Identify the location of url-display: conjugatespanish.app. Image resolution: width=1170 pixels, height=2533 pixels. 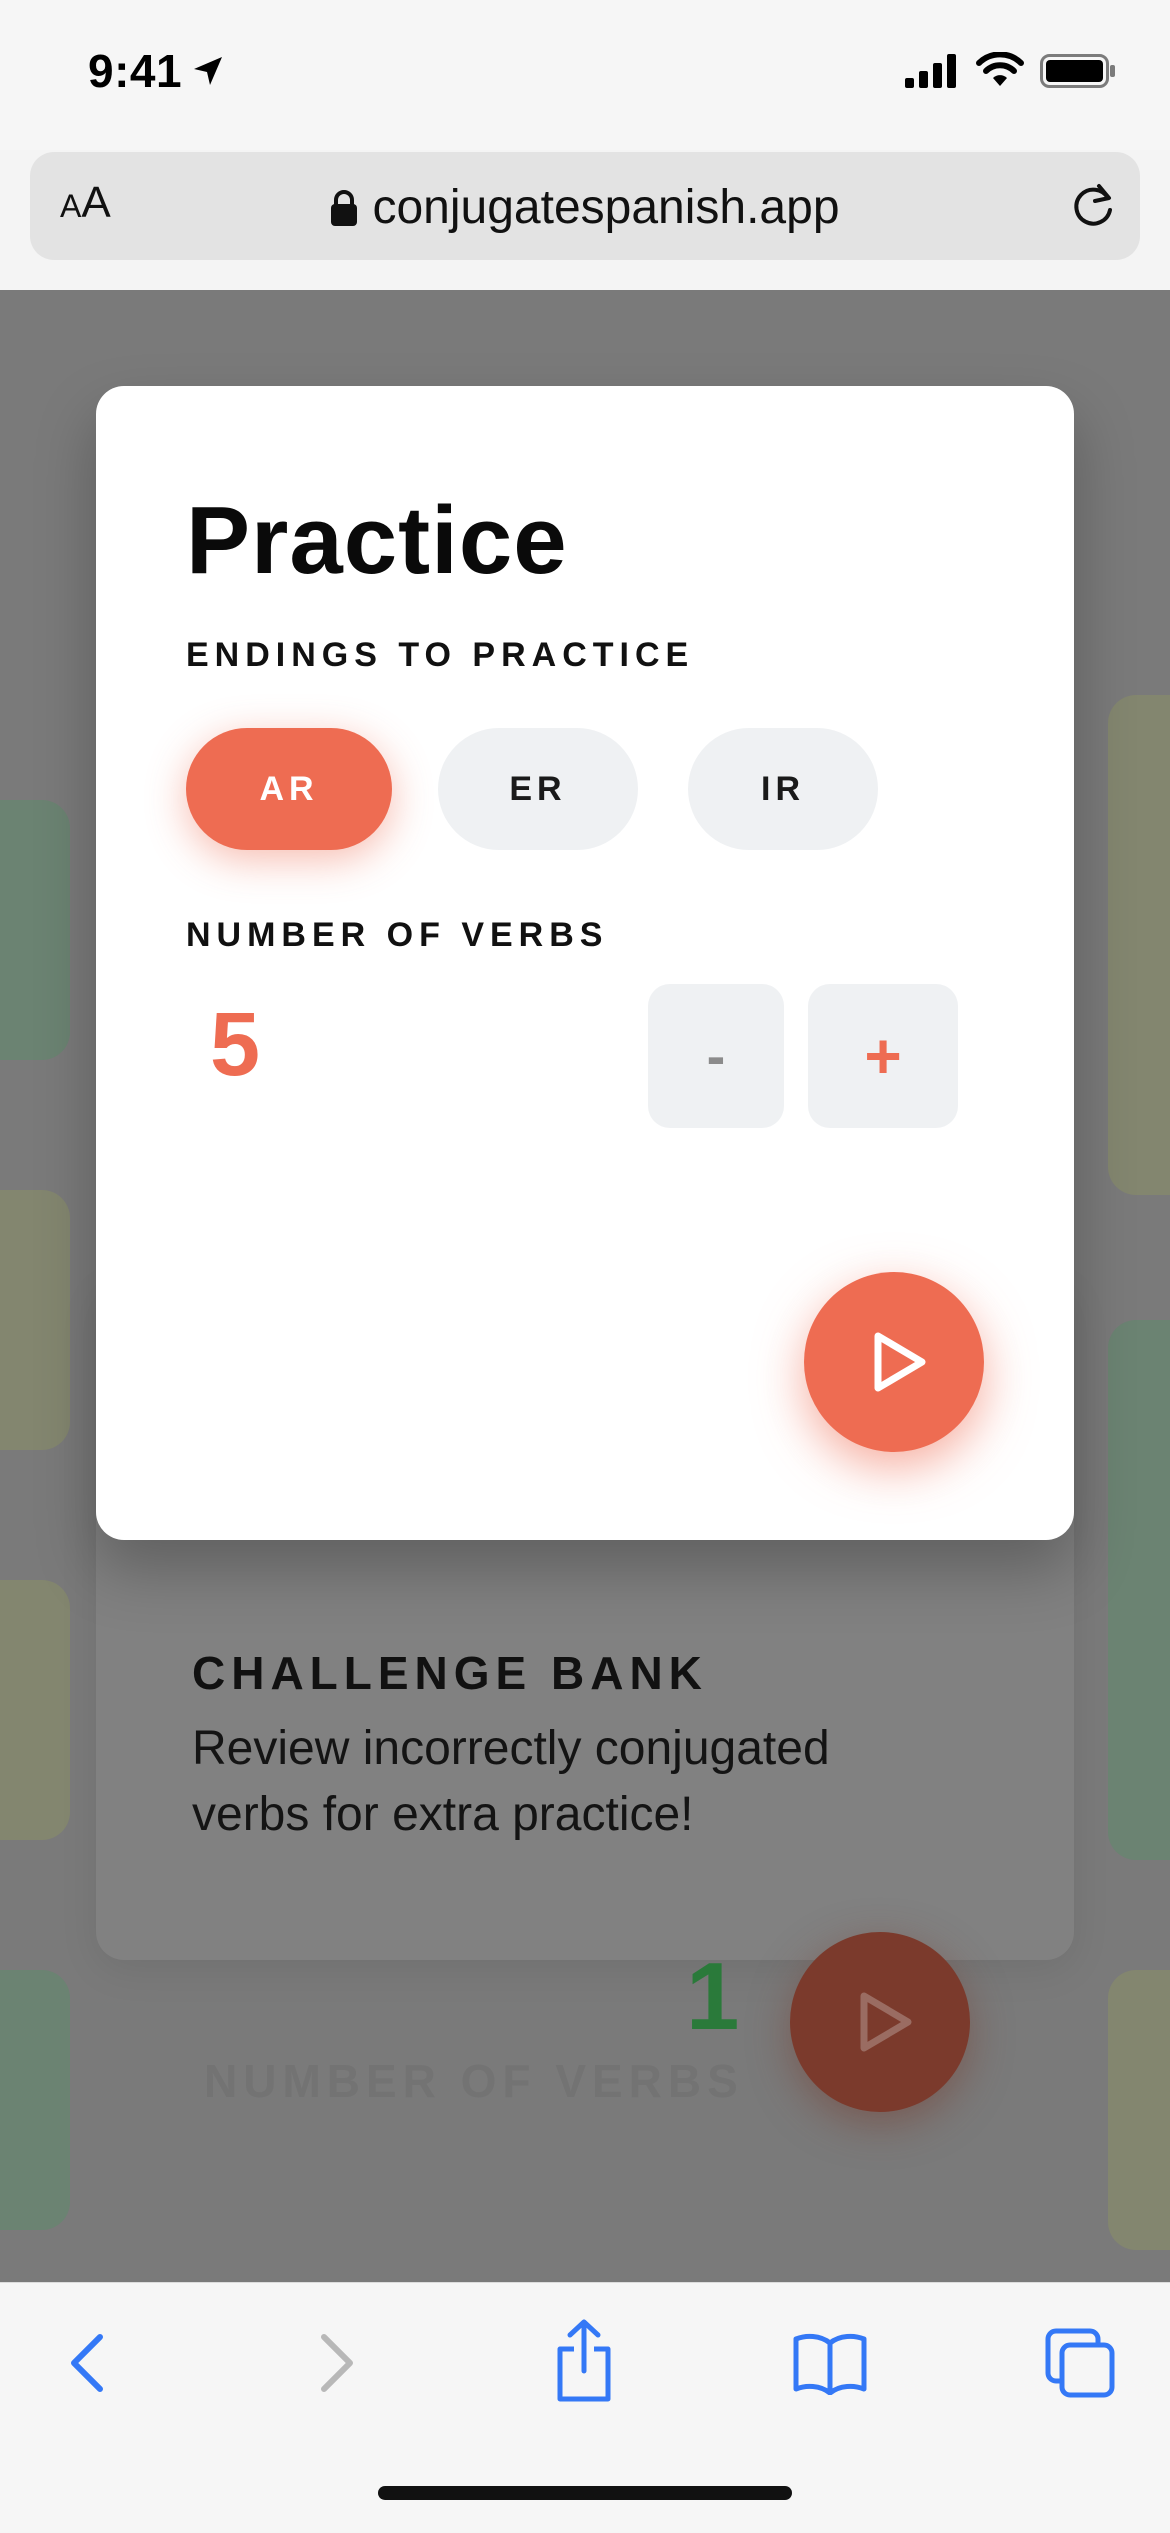
(585, 207).